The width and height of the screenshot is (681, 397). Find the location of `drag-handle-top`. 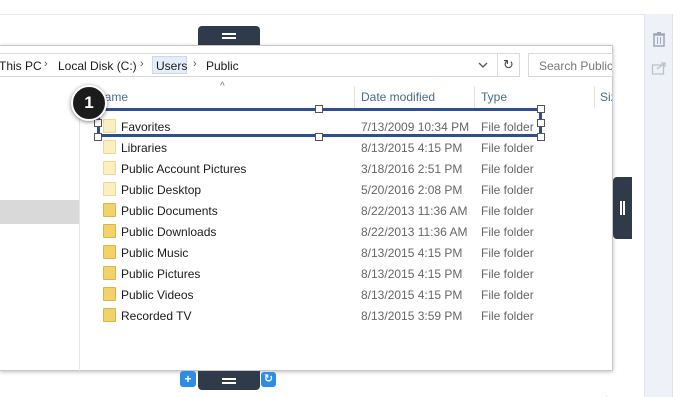

drag-handle-top is located at coordinates (229, 35).